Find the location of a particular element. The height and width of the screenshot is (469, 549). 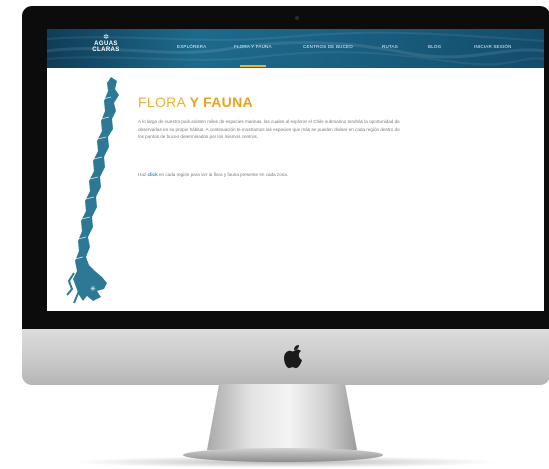

apple-logo-icon is located at coordinates (293, 357).